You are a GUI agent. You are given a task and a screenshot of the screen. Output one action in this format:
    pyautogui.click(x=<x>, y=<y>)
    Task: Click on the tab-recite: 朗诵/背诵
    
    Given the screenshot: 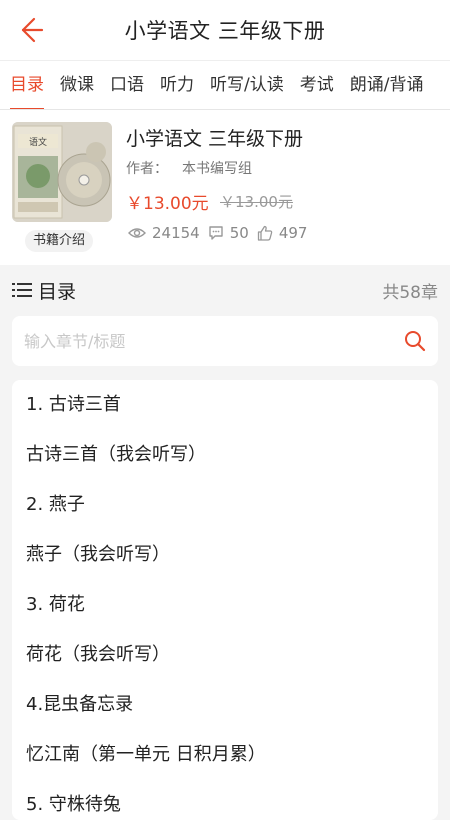 What is the action you would take?
    pyautogui.click(x=387, y=85)
    